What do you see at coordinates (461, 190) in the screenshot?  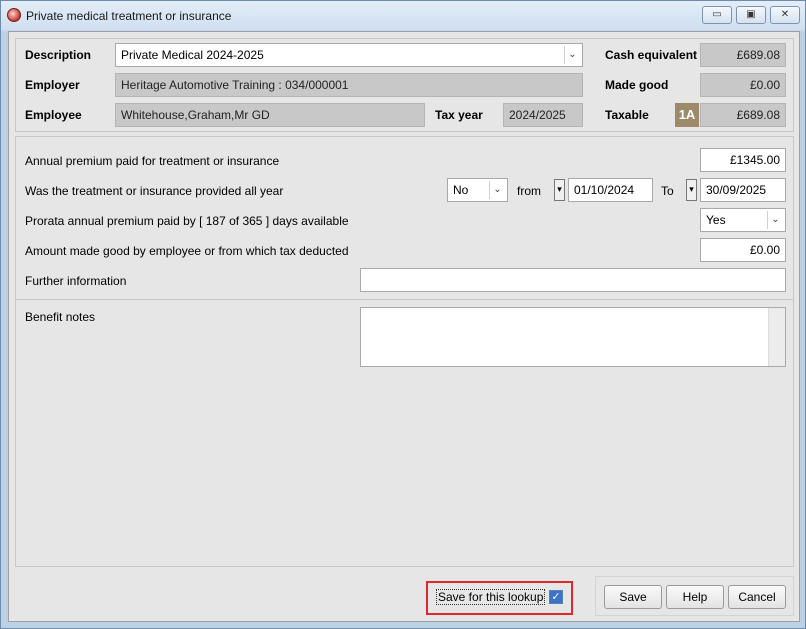 I see `all-year-value: No` at bounding box center [461, 190].